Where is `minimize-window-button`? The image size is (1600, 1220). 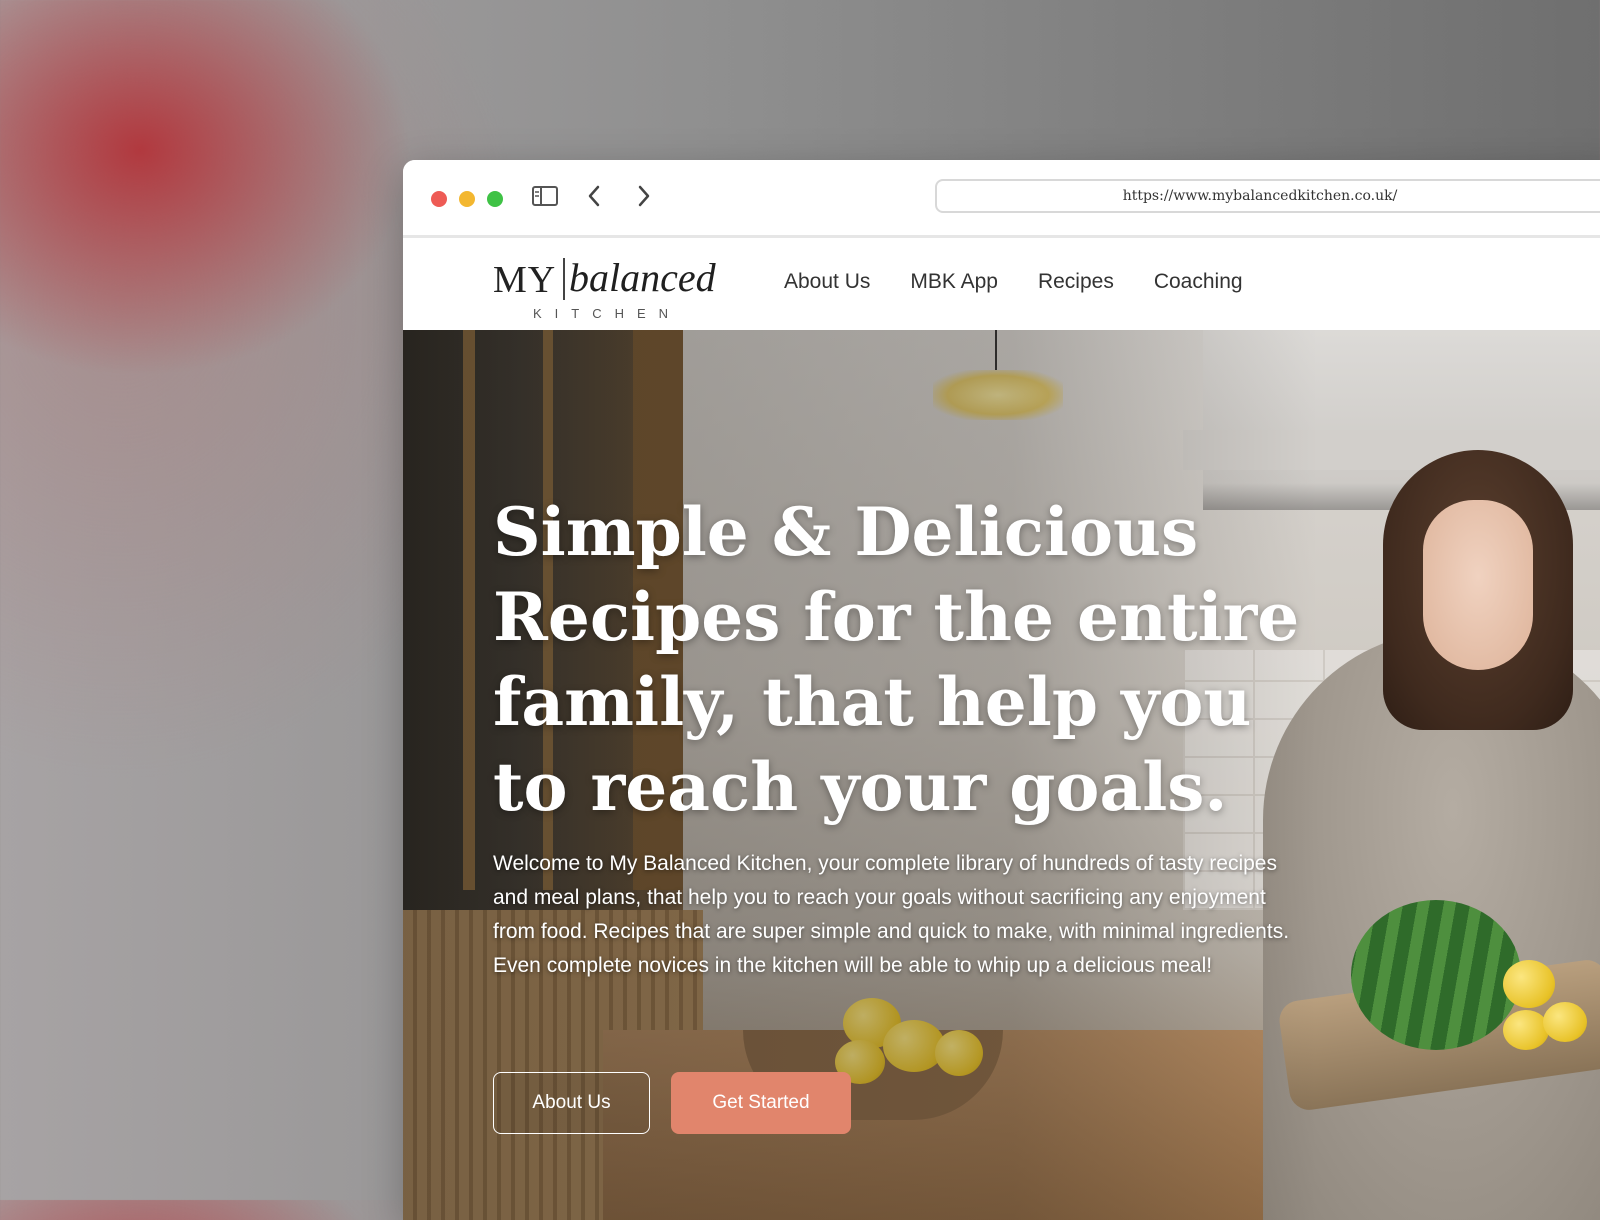 minimize-window-button is located at coordinates (467, 199).